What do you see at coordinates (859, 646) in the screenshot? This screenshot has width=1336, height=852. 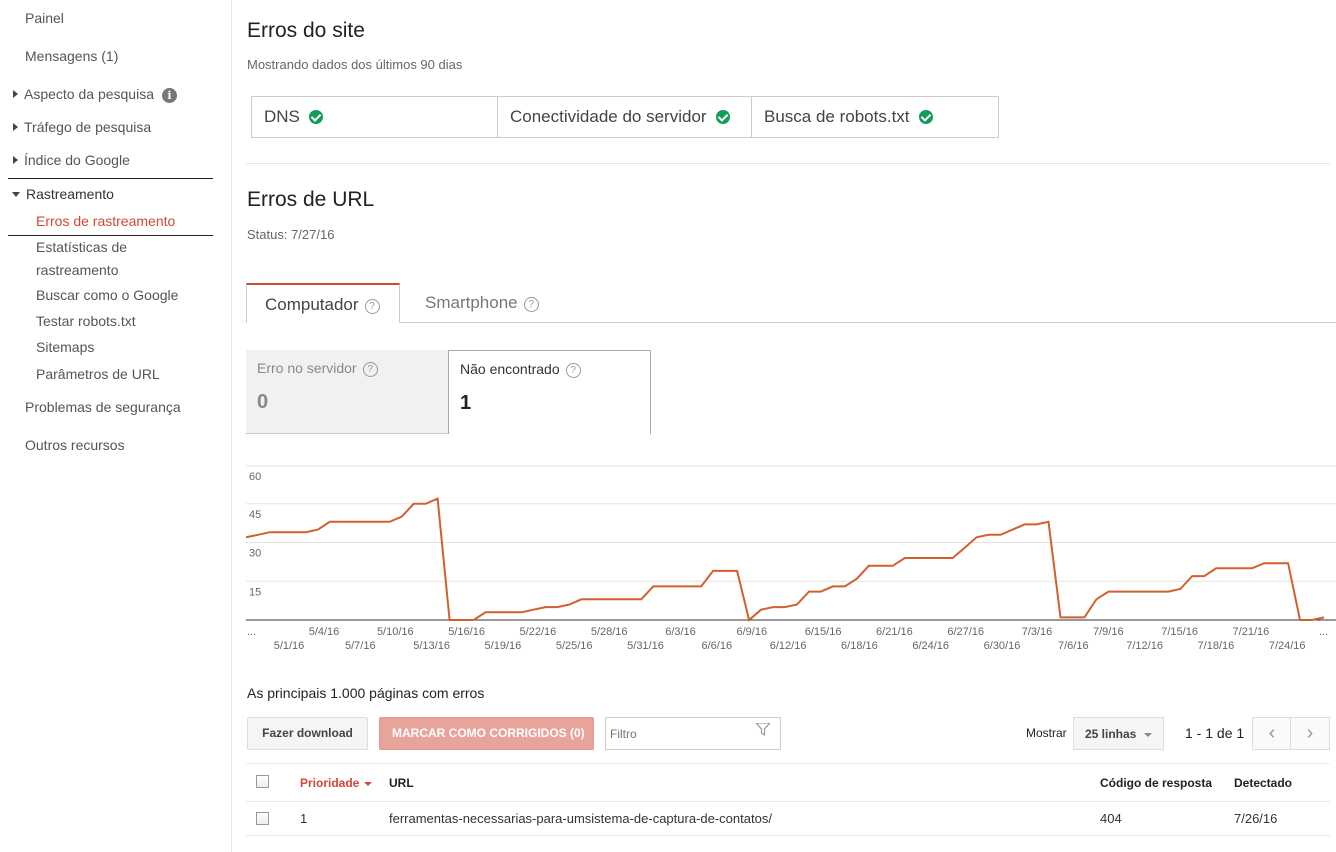 I see `x-tick-label: 6/18/16` at bounding box center [859, 646].